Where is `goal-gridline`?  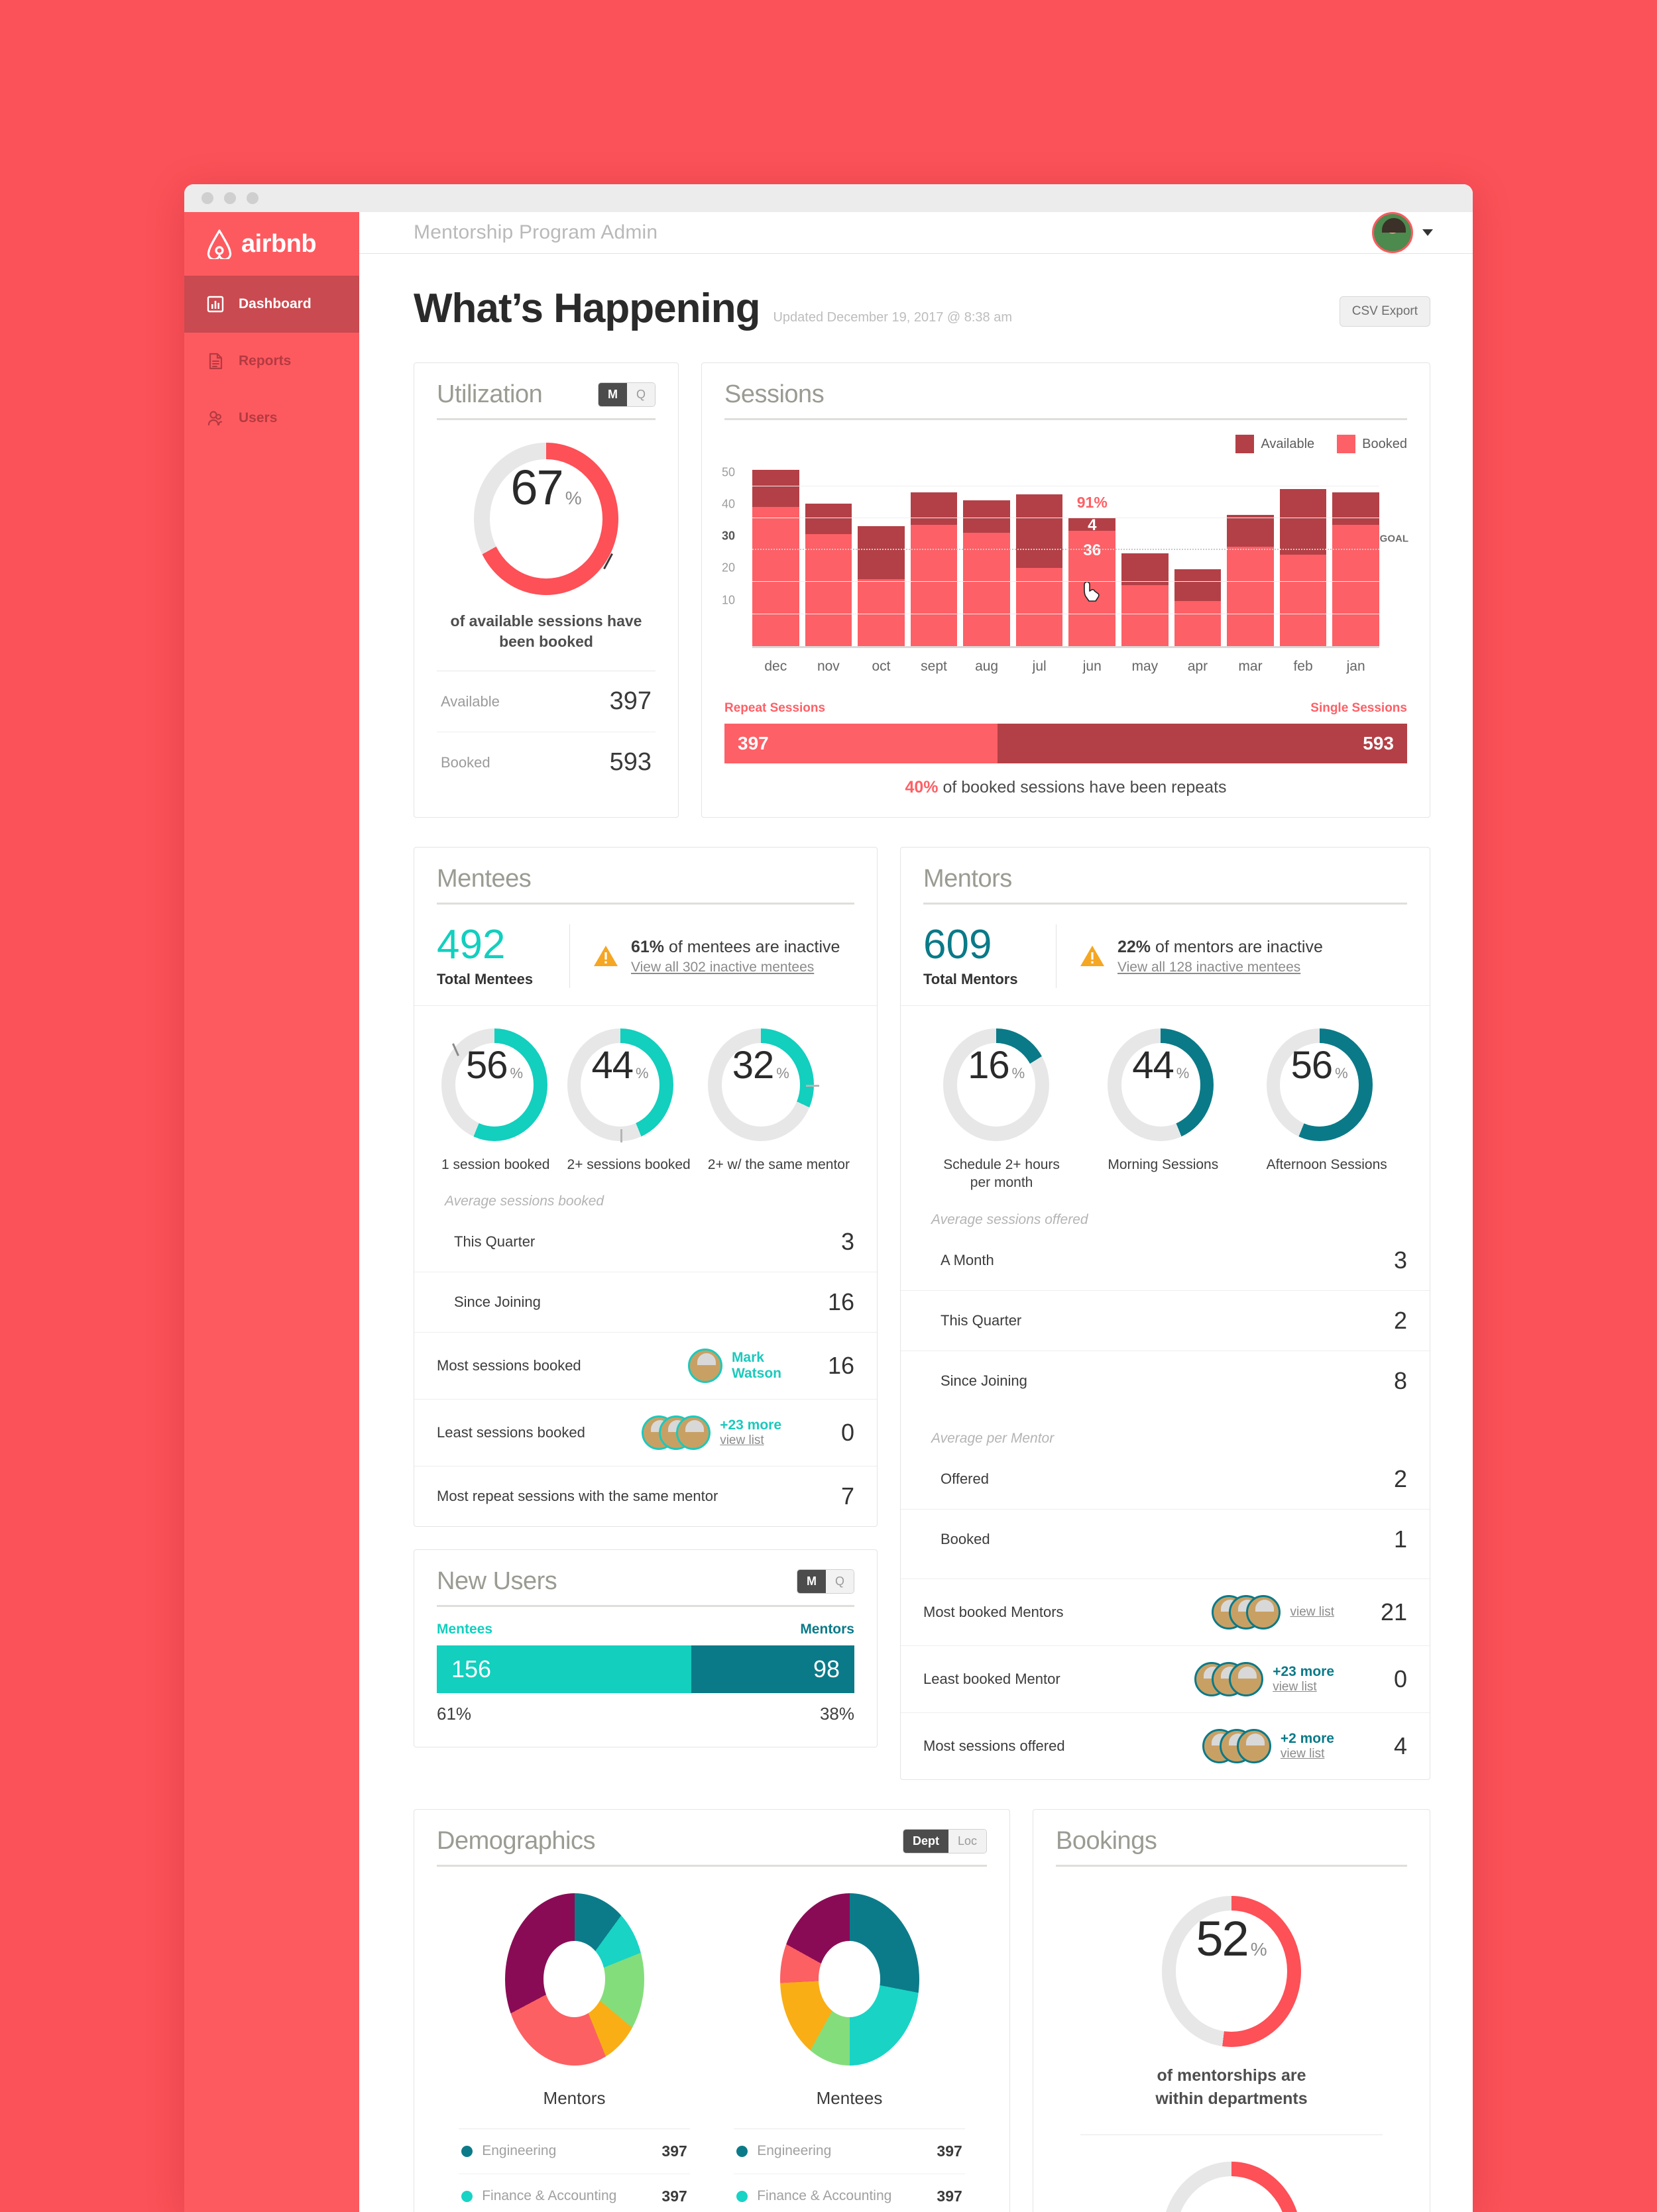 goal-gridline is located at coordinates (1065, 550).